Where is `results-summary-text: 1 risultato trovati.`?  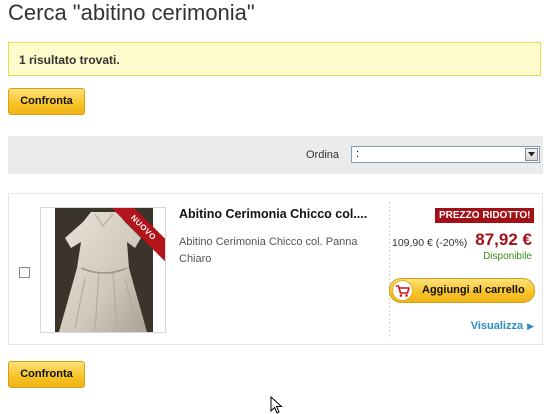
results-summary-text: 1 risultato trovati. is located at coordinates (69, 60).